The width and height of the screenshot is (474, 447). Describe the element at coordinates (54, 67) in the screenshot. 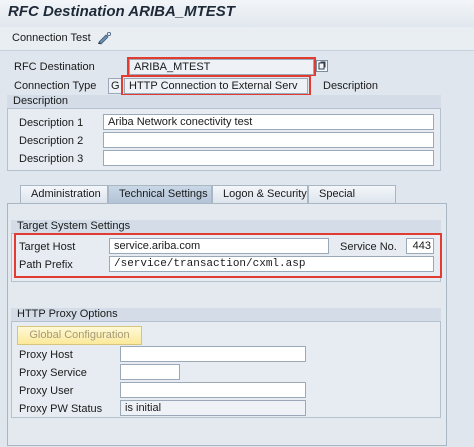

I see `rfc-destination-label: RFC Destination` at that location.